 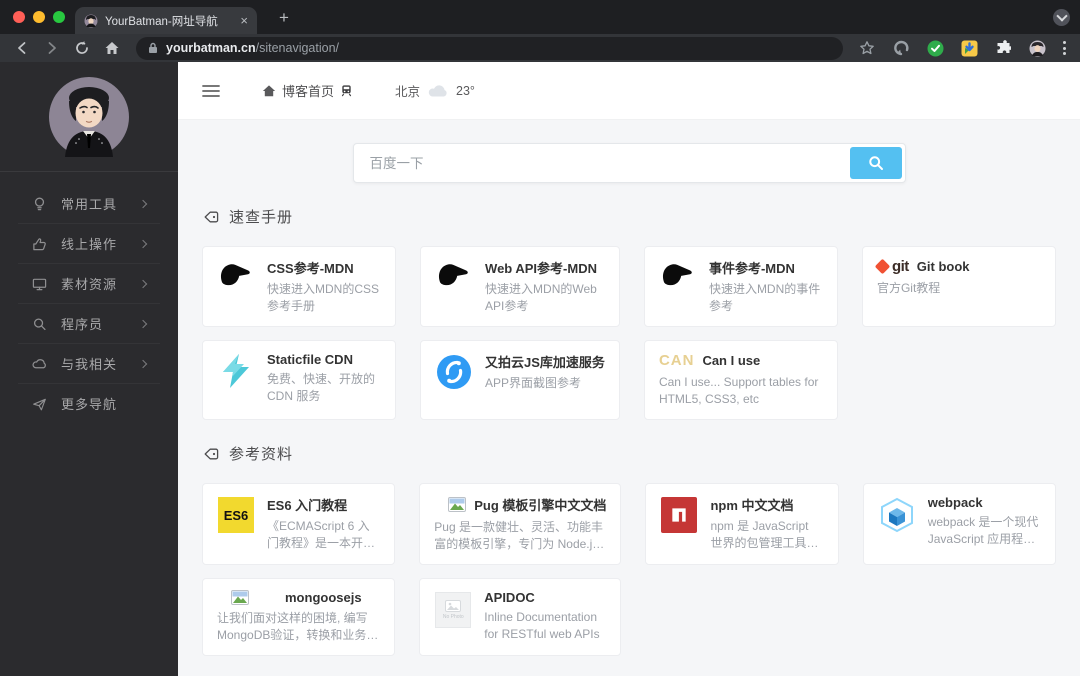 I want to click on sidebar-item-common-tools: 常用工具, so click(x=89, y=203).